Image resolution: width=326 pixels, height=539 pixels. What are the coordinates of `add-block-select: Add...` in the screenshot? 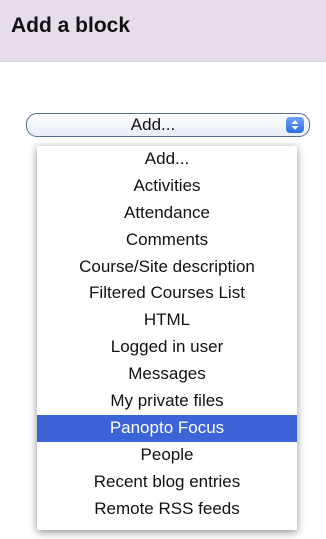 It's located at (168, 125).